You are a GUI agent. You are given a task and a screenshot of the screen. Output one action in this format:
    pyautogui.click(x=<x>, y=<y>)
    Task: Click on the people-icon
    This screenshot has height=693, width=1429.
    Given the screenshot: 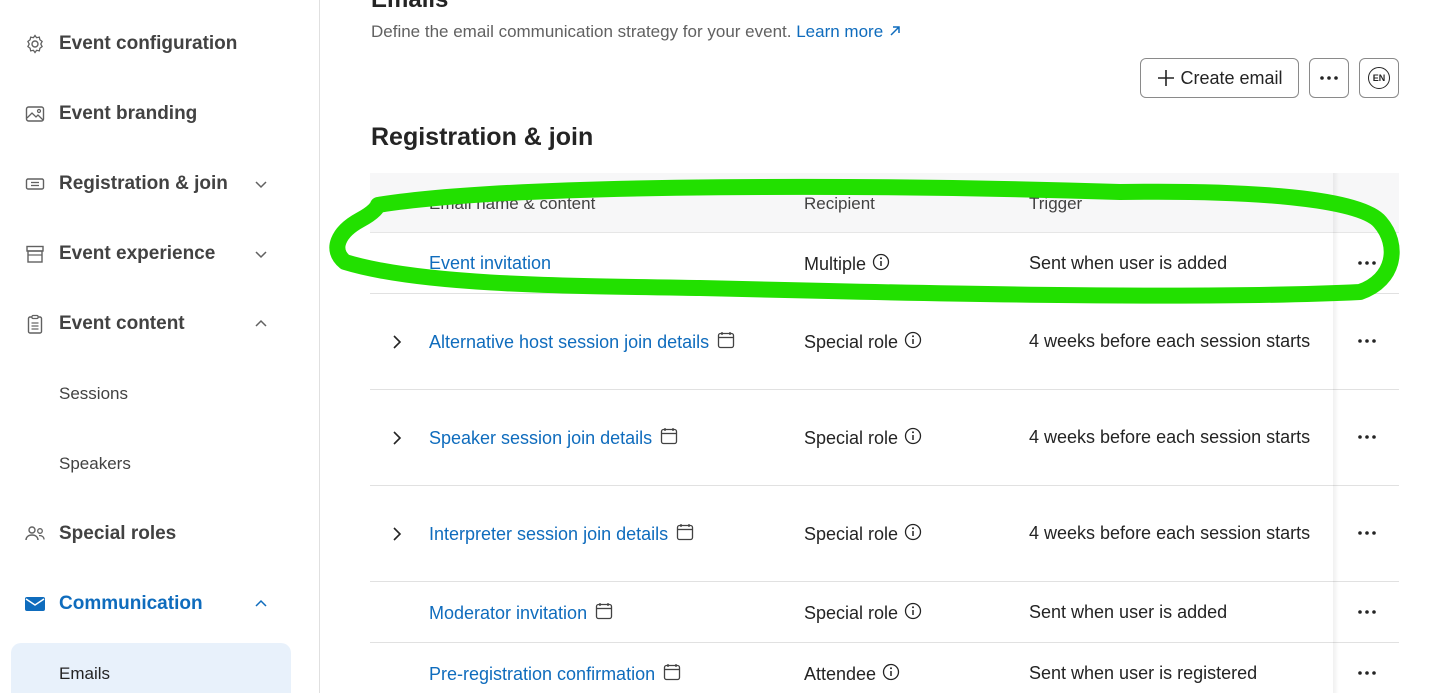 What is the action you would take?
    pyautogui.click(x=35, y=534)
    